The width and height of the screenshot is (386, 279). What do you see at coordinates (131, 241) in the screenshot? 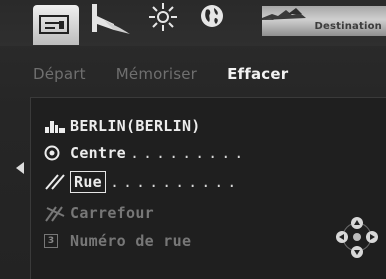
I see `house-number-label: Numéro de rue` at bounding box center [131, 241].